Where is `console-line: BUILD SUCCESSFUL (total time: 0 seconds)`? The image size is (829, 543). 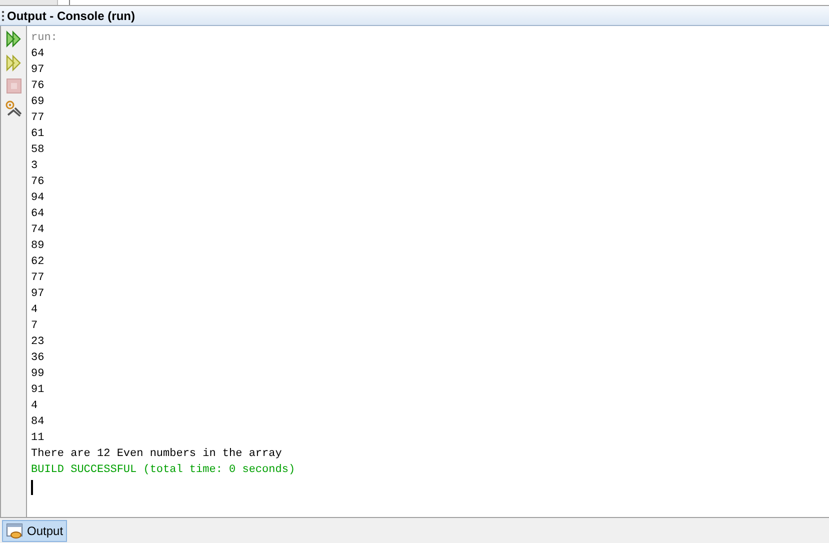
console-line: BUILD SUCCESSFUL (total time: 0 seconds) is located at coordinates (163, 470).